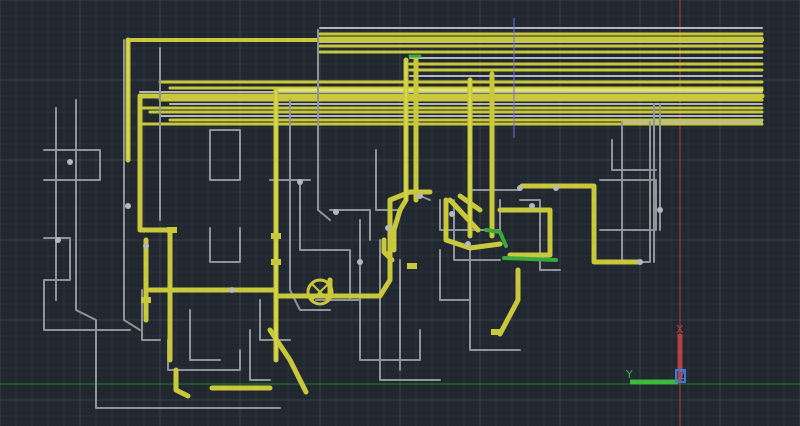 The height and width of the screenshot is (426, 800). Describe the element at coordinates (680, 329) in the screenshot. I see `ucs-x-label: X` at that location.